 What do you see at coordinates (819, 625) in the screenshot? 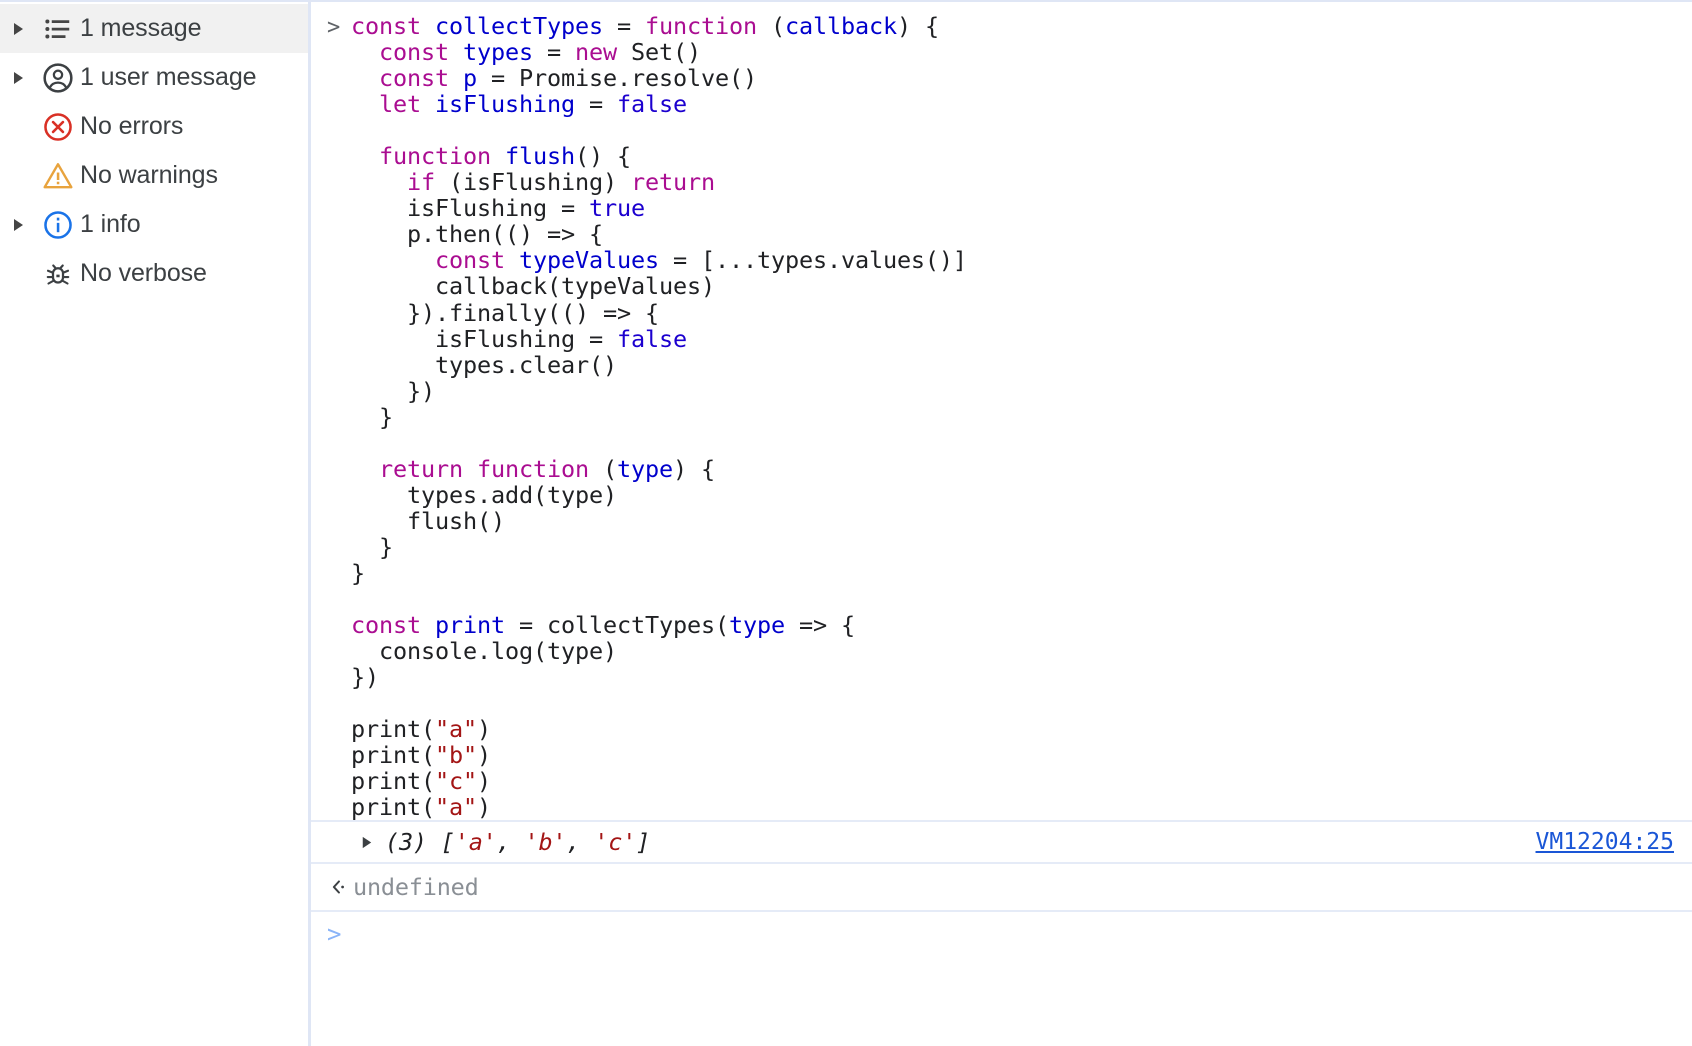
I see `code-token: => {` at bounding box center [819, 625].